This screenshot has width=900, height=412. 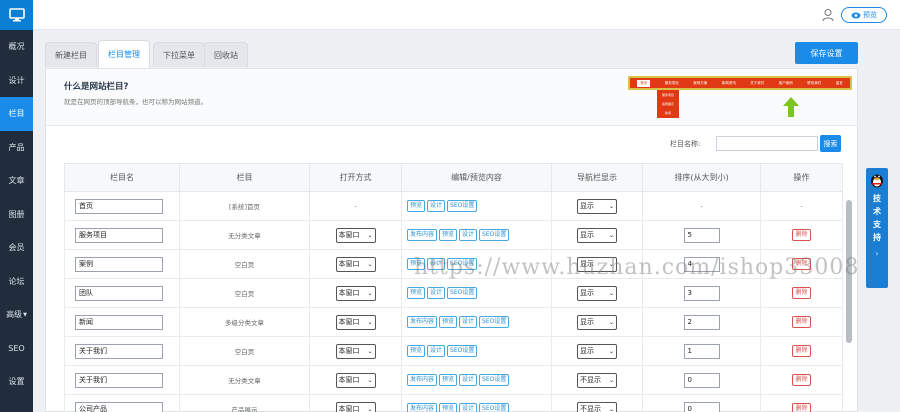 I want to click on open-mode-value: 本窗口, so click(x=349, y=380).